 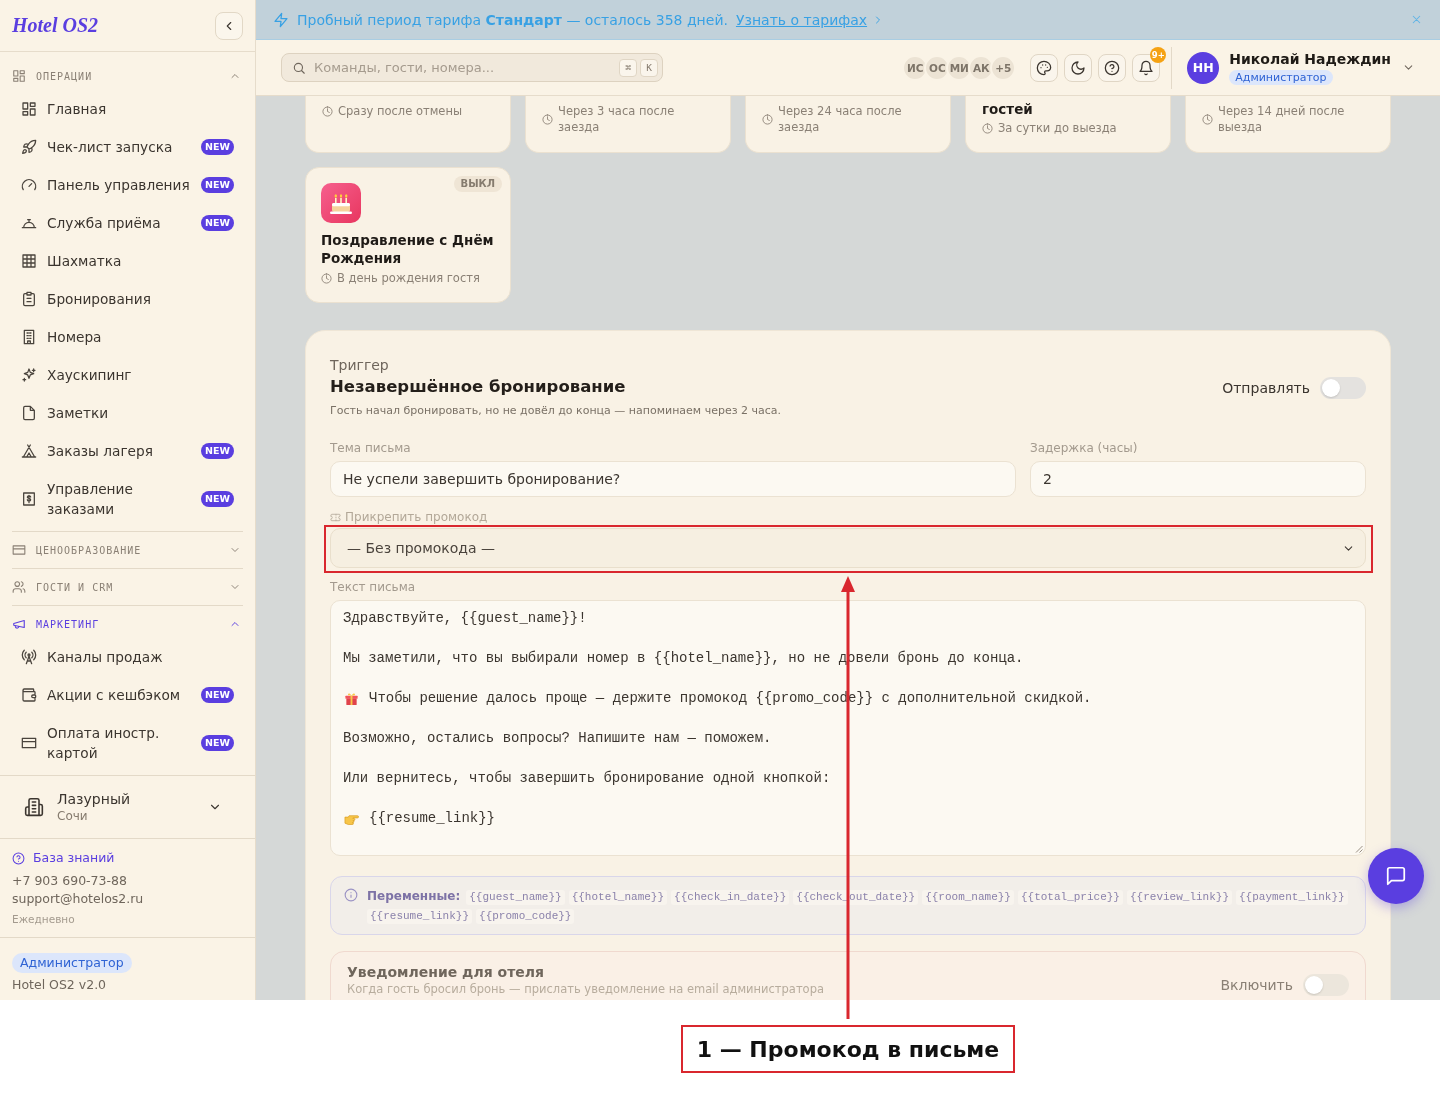 What do you see at coordinates (127, 185) in the screenshot?
I see `nav-item: Панель управления NEW` at bounding box center [127, 185].